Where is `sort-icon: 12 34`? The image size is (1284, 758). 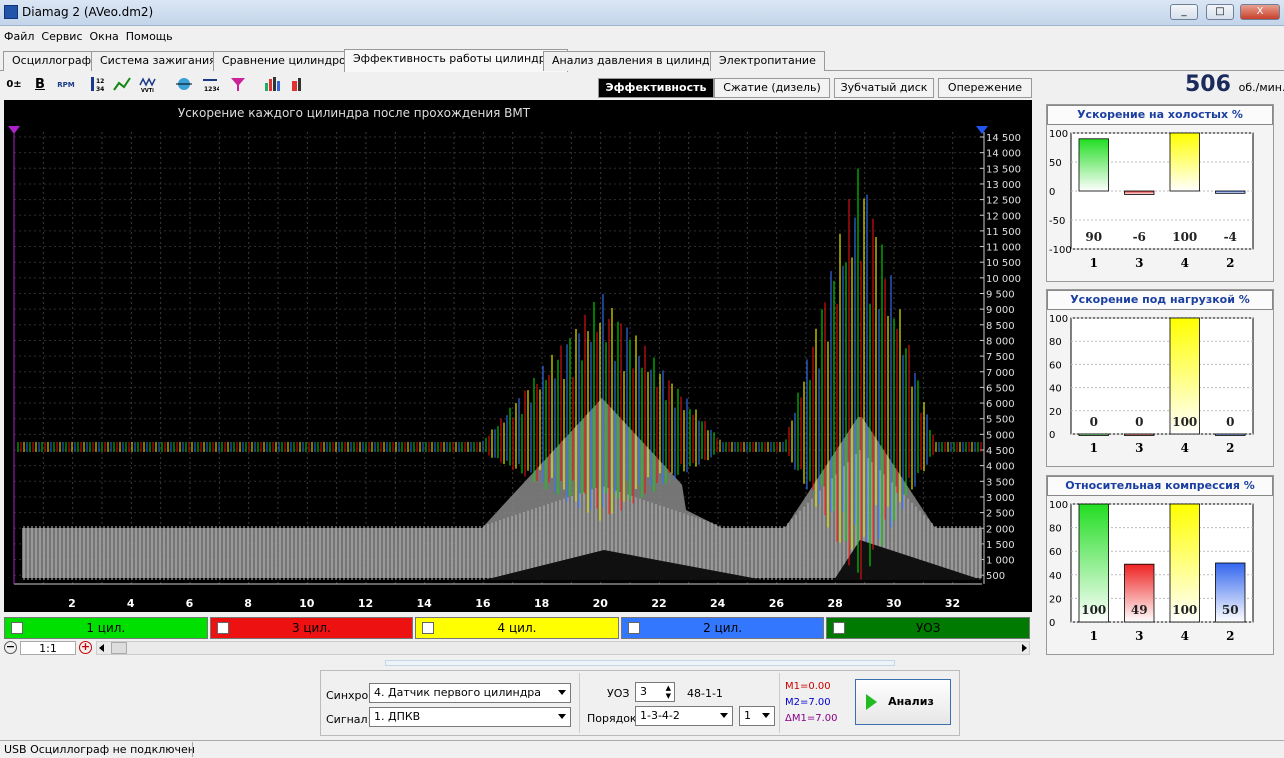
sort-icon: 12 34 is located at coordinates (98, 85).